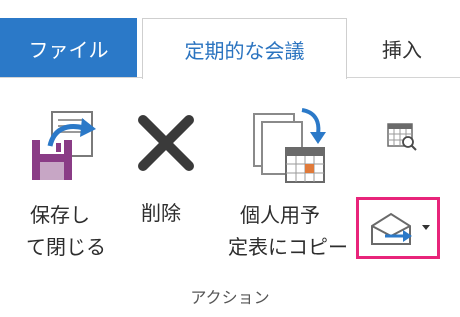 The image size is (460, 317). I want to click on chevron-down-icon, so click(426, 227).